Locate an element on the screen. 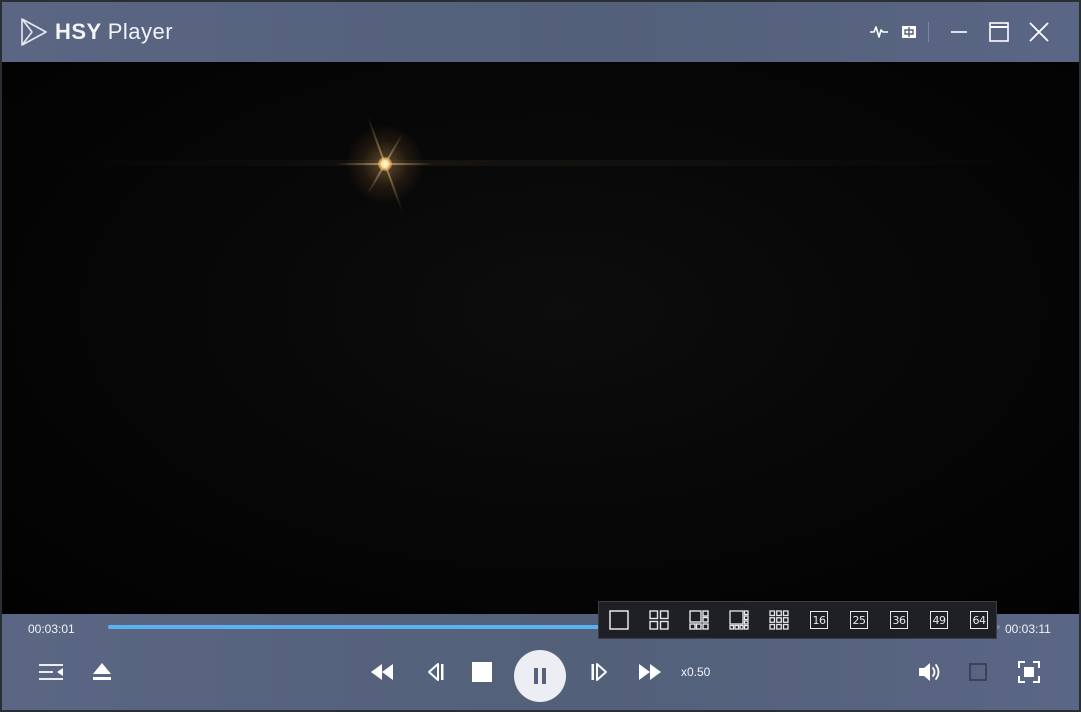 Image resolution: width=1081 pixels, height=712 pixels. title-separator is located at coordinates (928, 32).